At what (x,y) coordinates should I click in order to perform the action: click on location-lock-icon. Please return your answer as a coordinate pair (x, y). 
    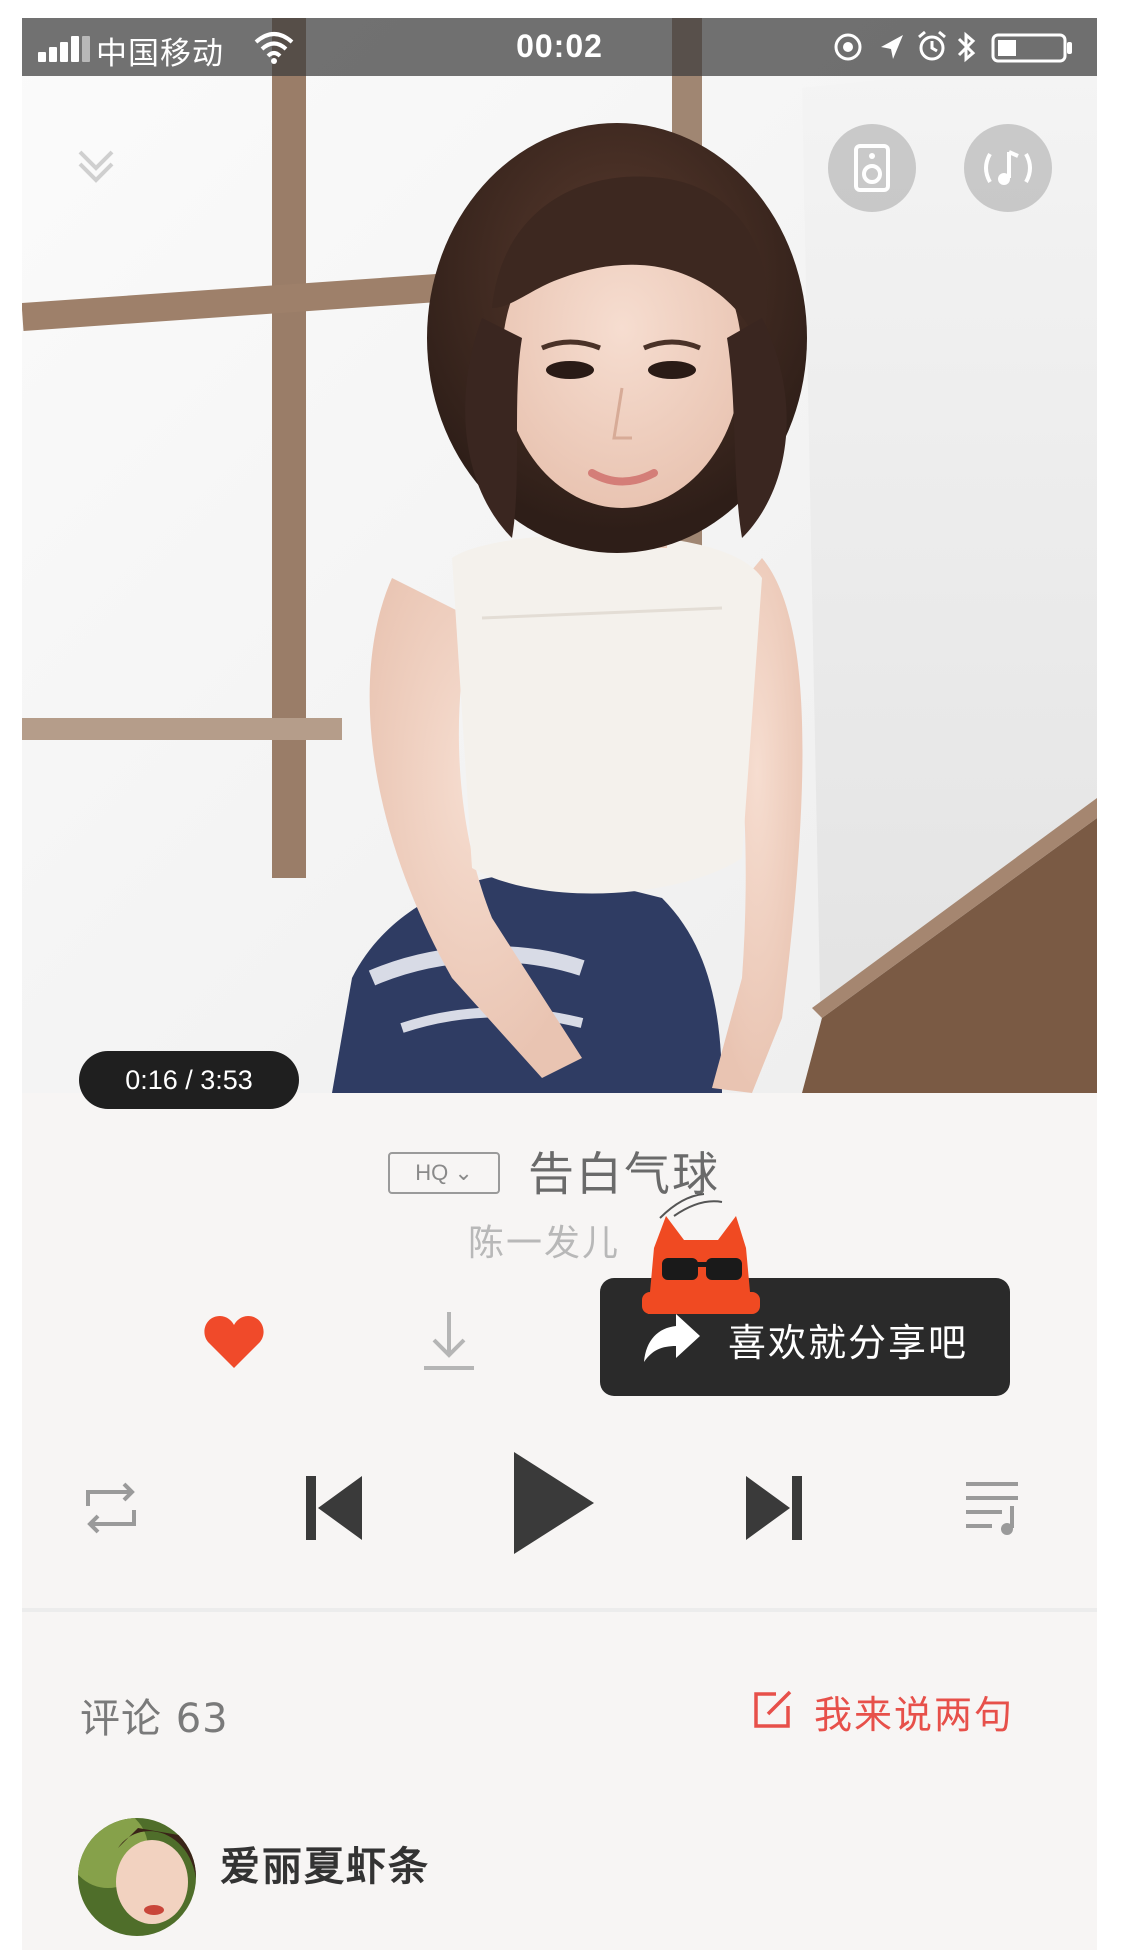
    Looking at the image, I should click on (848, 47).